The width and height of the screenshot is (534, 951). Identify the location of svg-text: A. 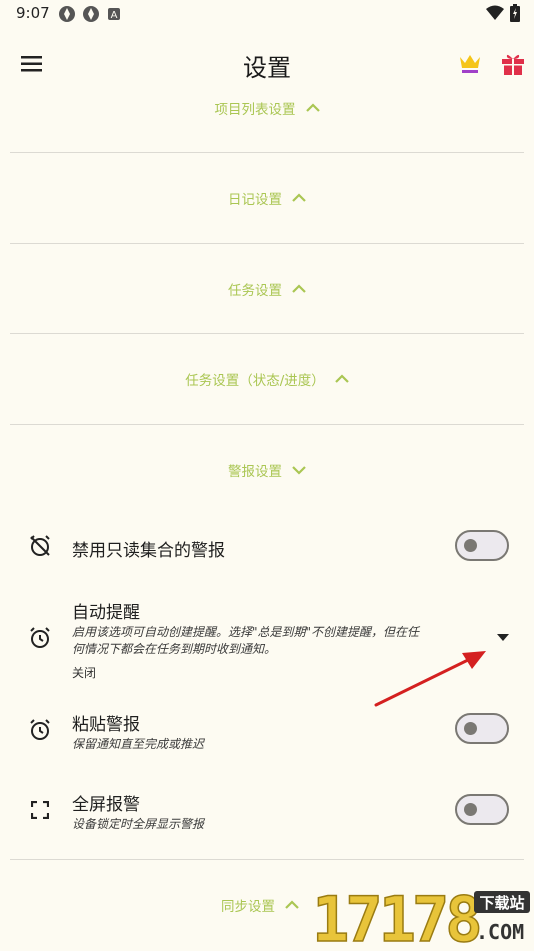
(114, 15).